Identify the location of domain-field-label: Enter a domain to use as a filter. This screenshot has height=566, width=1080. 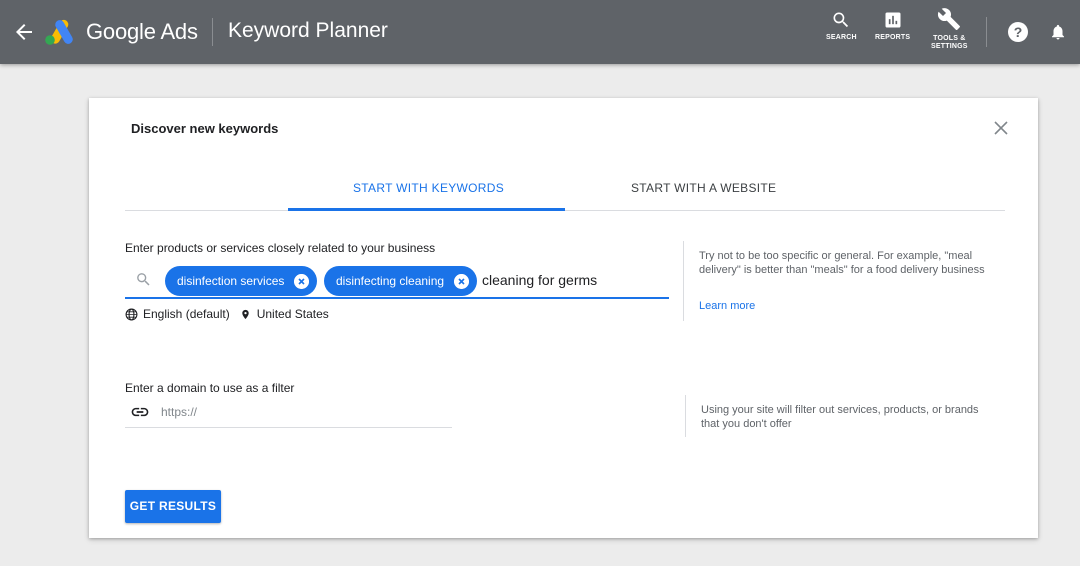
(210, 388).